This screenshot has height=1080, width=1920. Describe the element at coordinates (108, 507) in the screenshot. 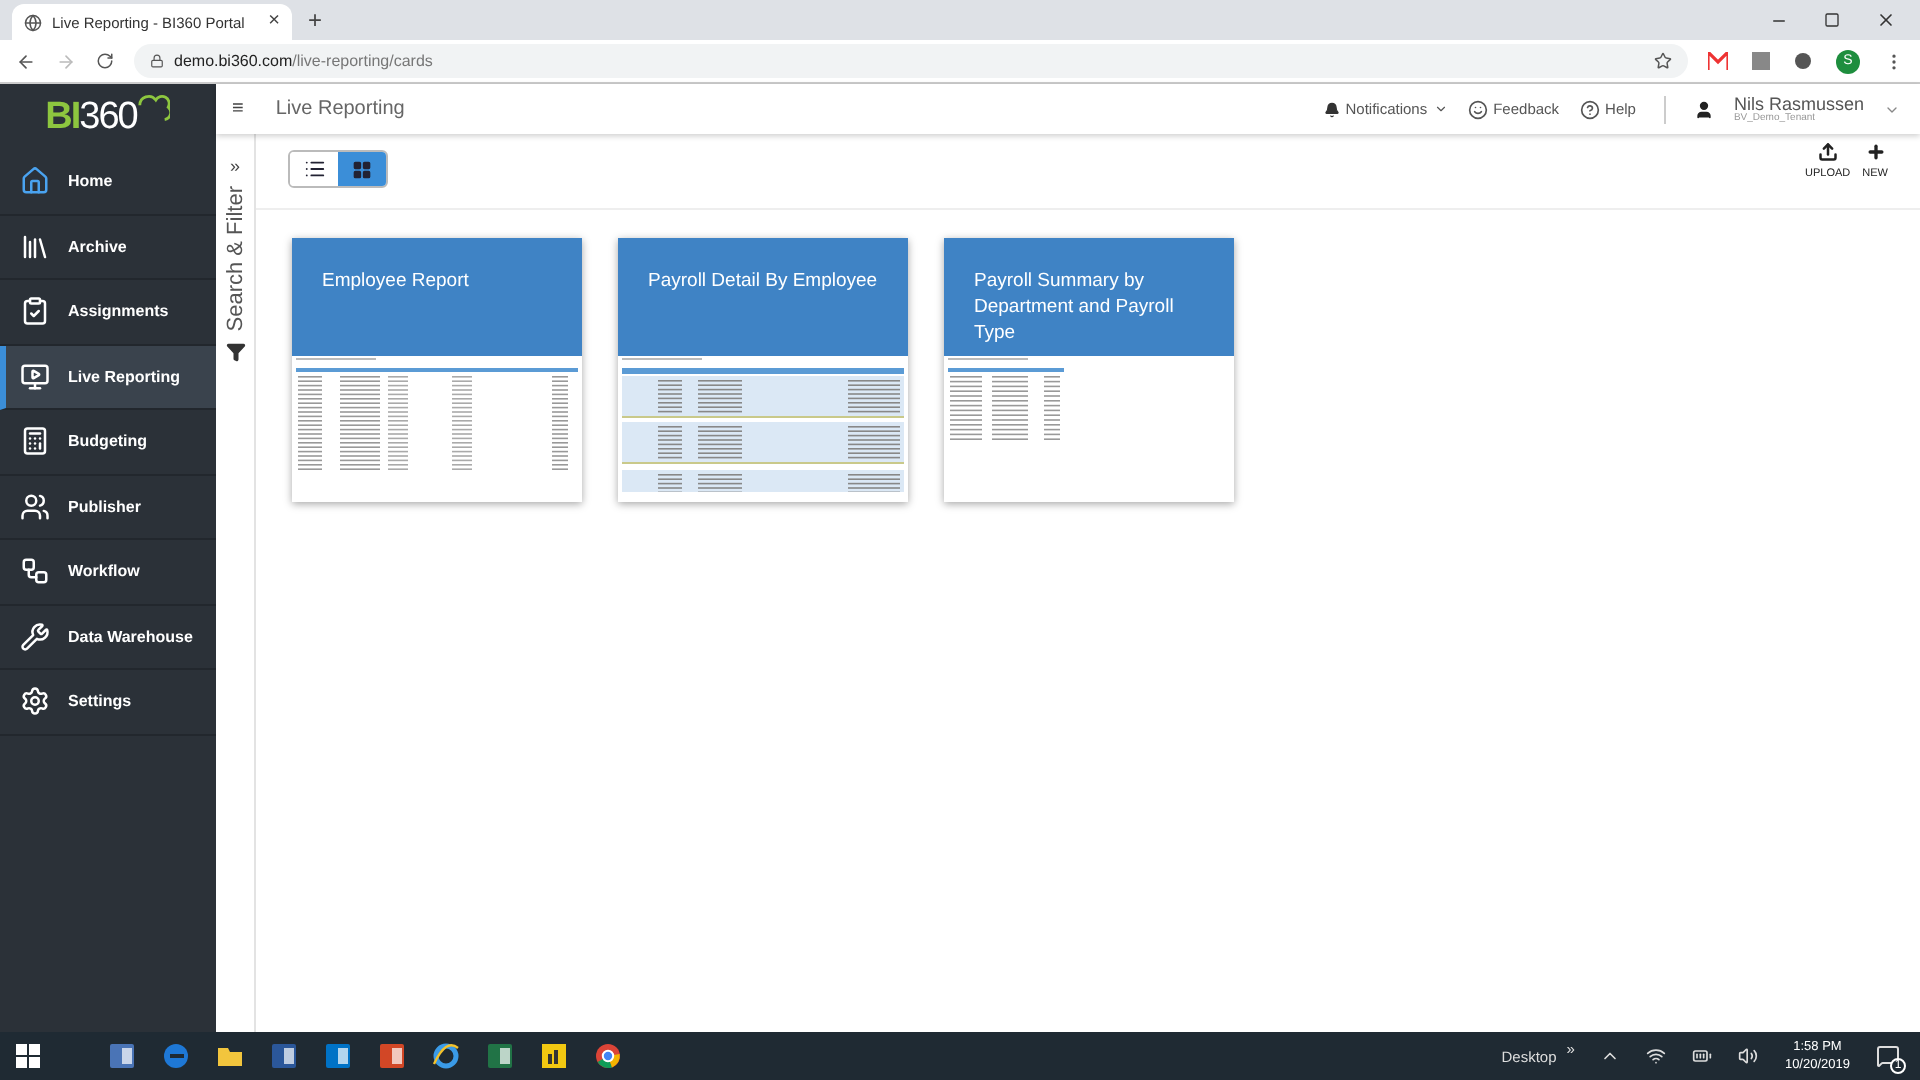

I see `sidebar-item: Publisher` at that location.